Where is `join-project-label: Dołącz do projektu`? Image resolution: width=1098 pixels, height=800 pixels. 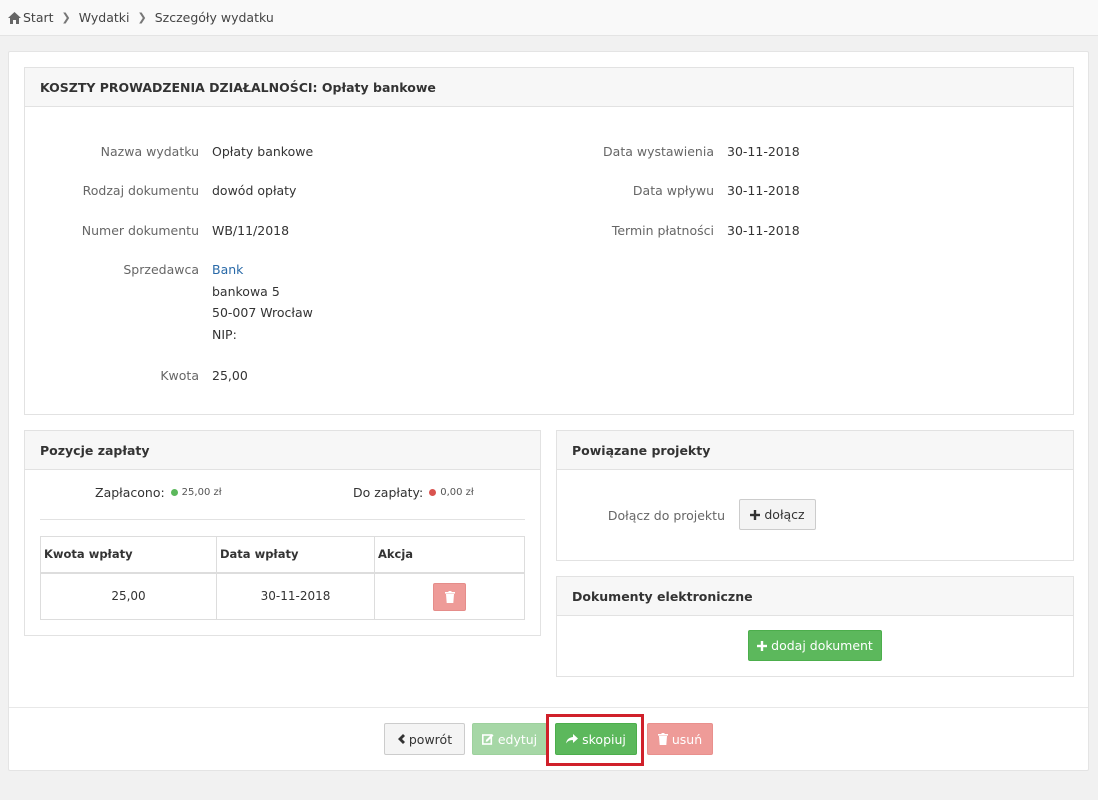
join-project-label: Dołącz do projektu is located at coordinates (666, 515).